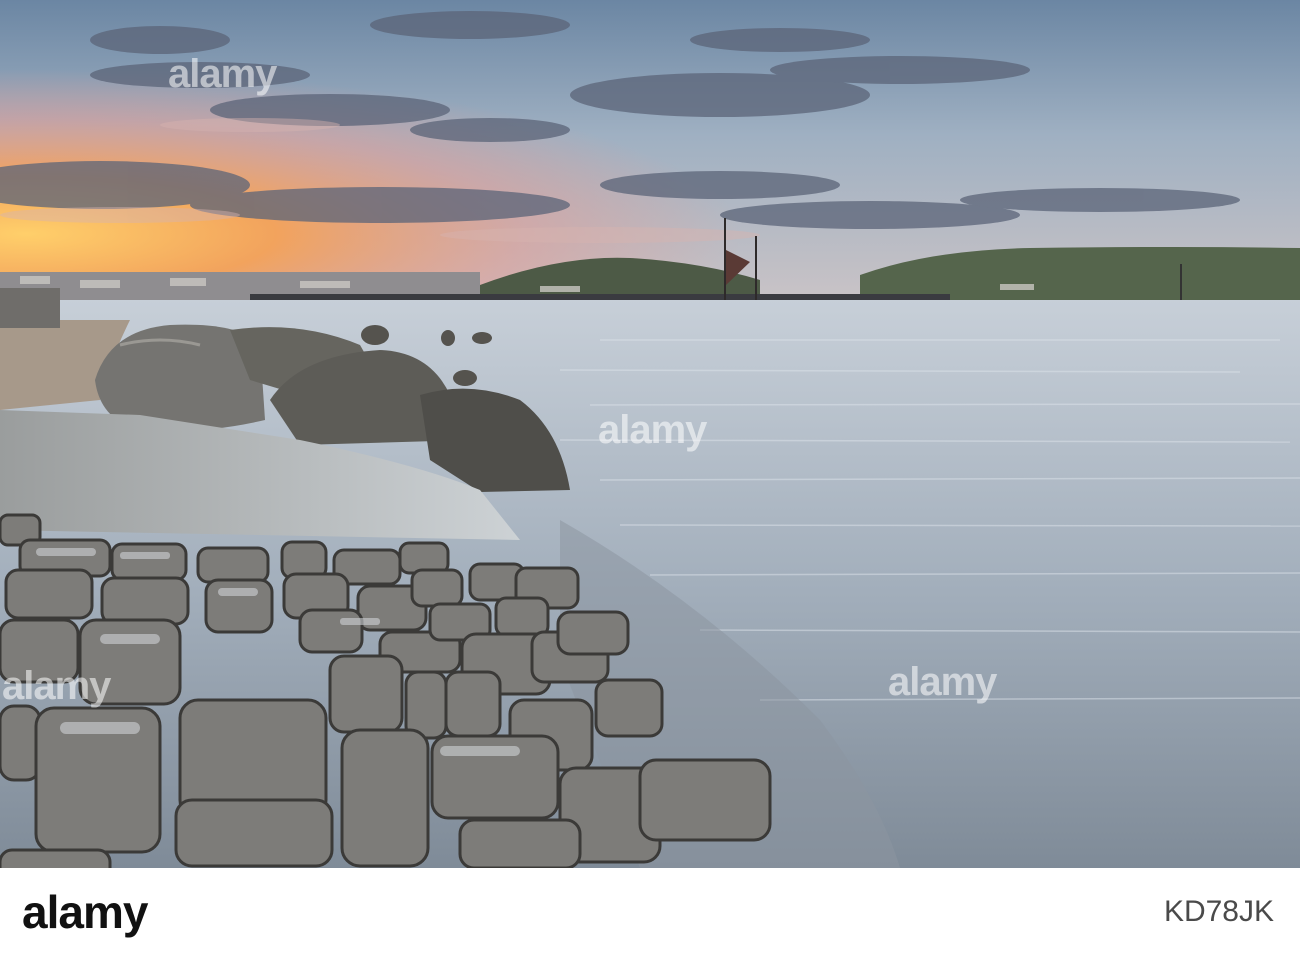  Describe the element at coordinates (650, 912) in the screenshot. I see `footer-bar: alamy KD78JK` at that location.